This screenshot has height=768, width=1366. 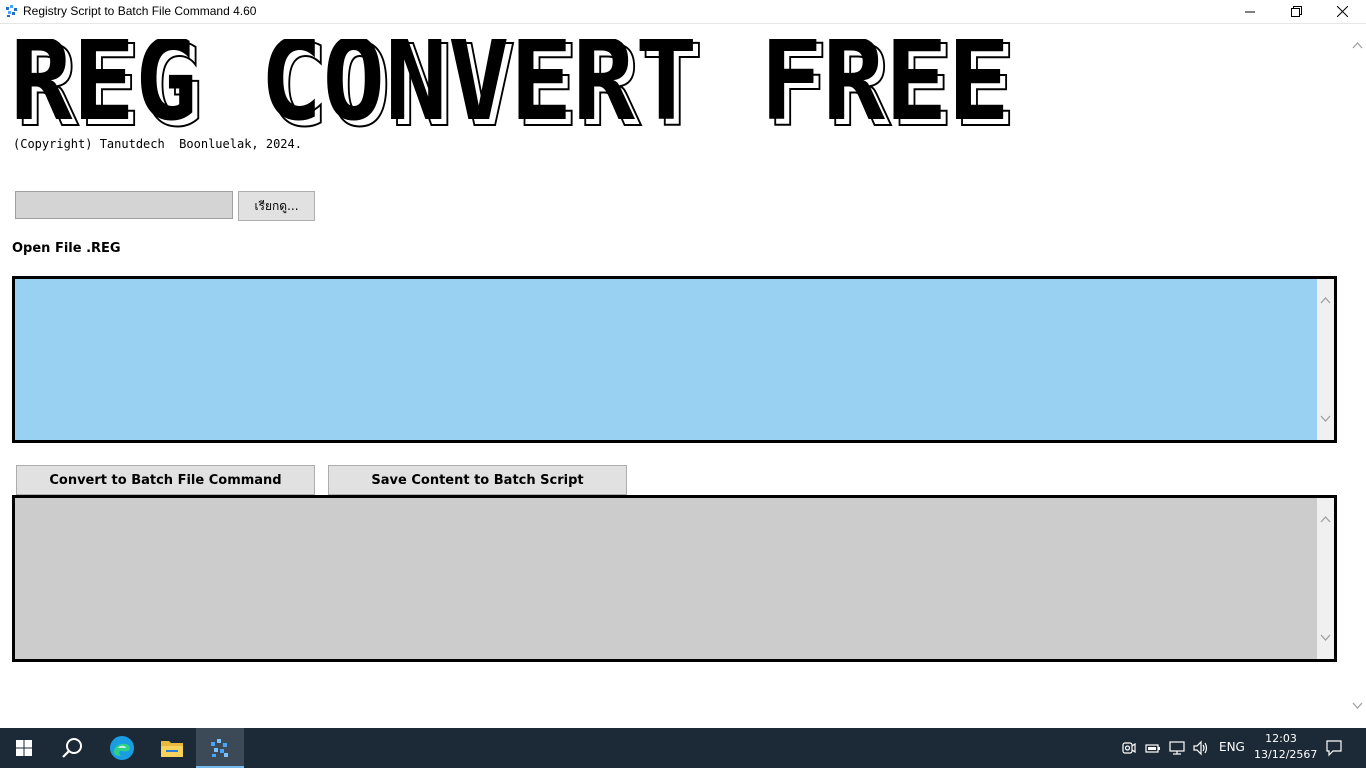 What do you see at coordinates (1177, 748) in the screenshot?
I see `network-icon` at bounding box center [1177, 748].